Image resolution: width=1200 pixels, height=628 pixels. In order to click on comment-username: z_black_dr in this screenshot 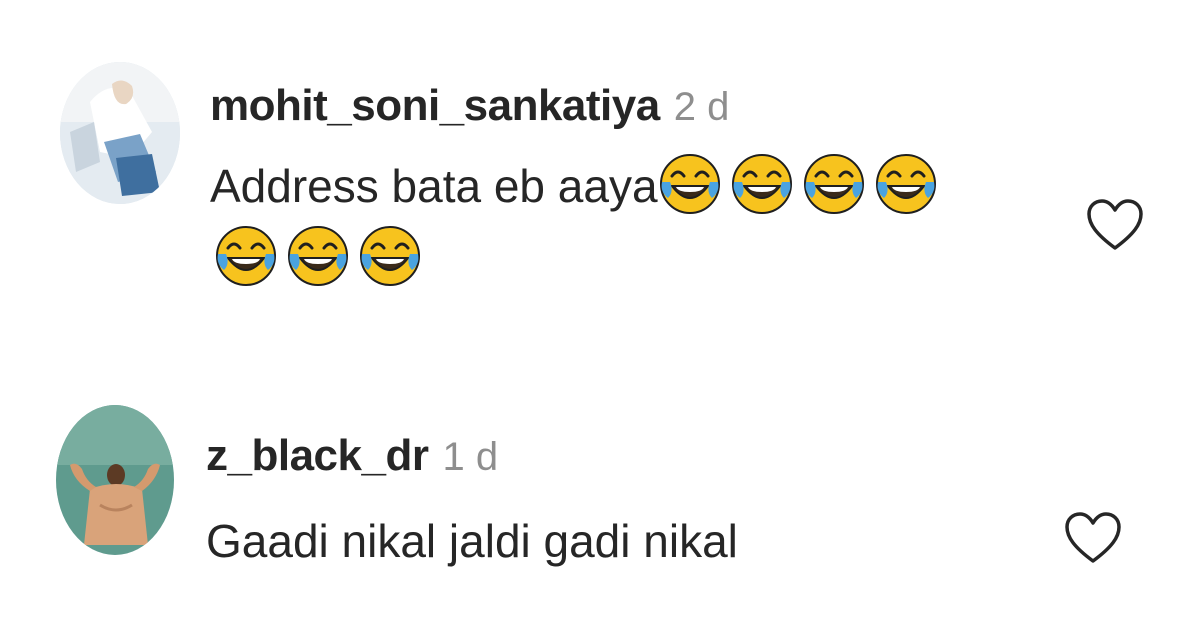, I will do `click(317, 455)`.